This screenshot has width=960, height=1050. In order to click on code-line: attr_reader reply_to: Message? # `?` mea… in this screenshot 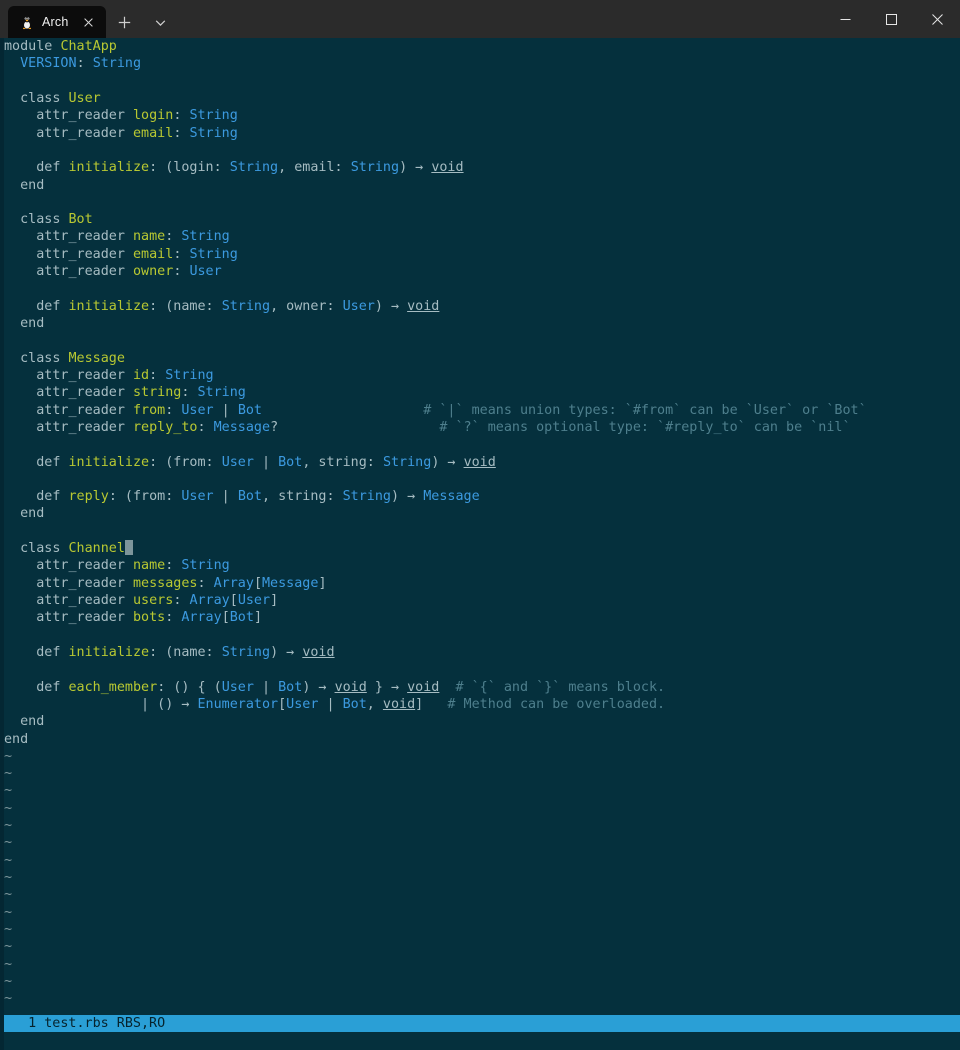, I will do `click(482, 427)`.